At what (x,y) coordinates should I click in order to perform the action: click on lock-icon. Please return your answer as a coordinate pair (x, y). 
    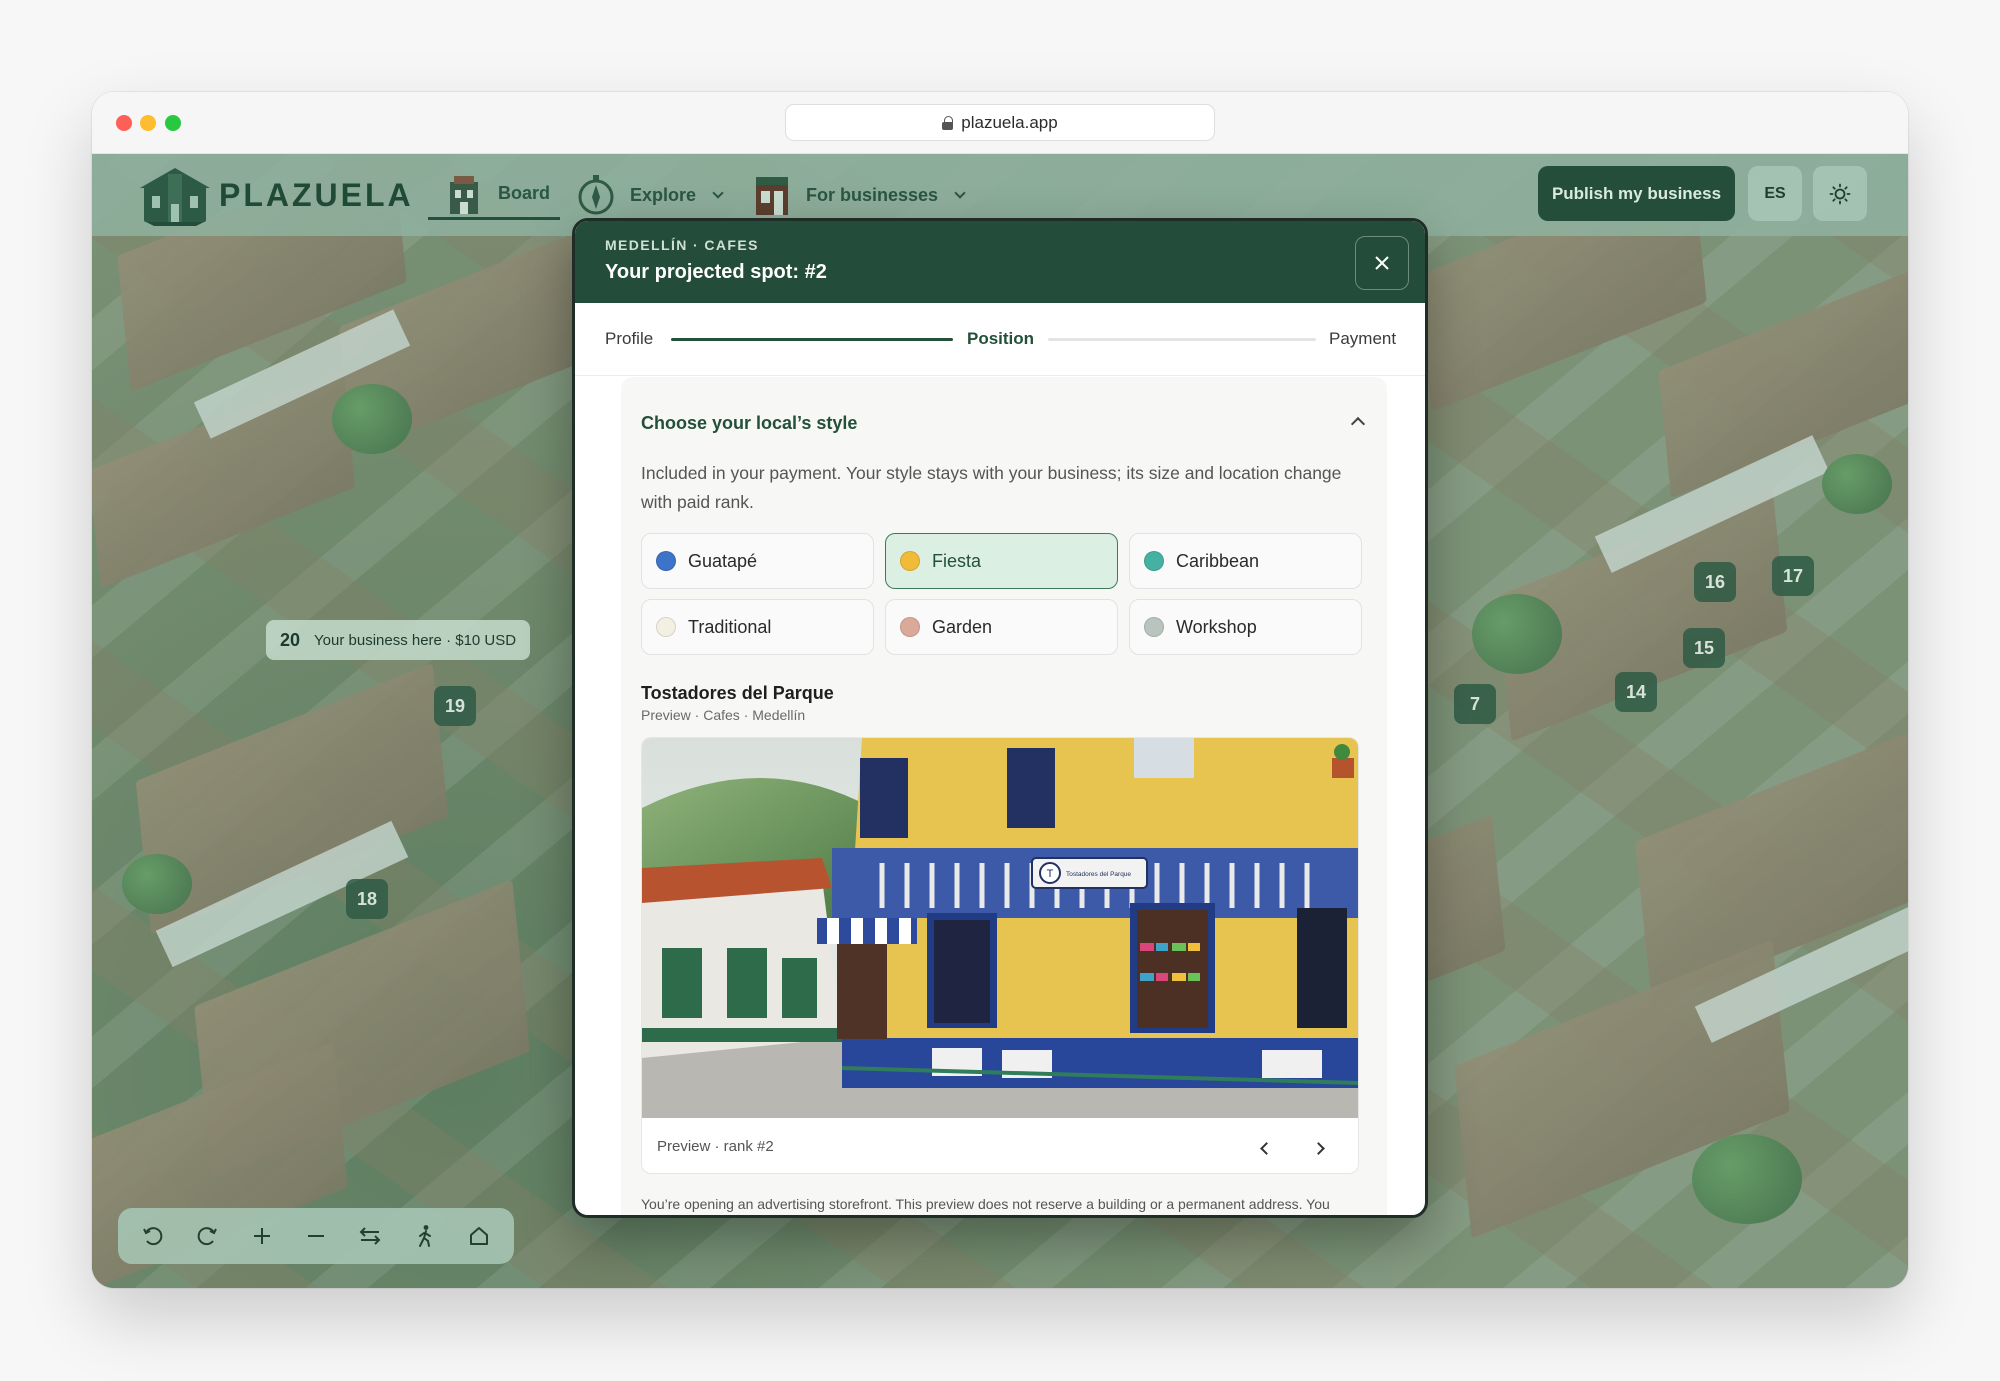
    Looking at the image, I should click on (948, 122).